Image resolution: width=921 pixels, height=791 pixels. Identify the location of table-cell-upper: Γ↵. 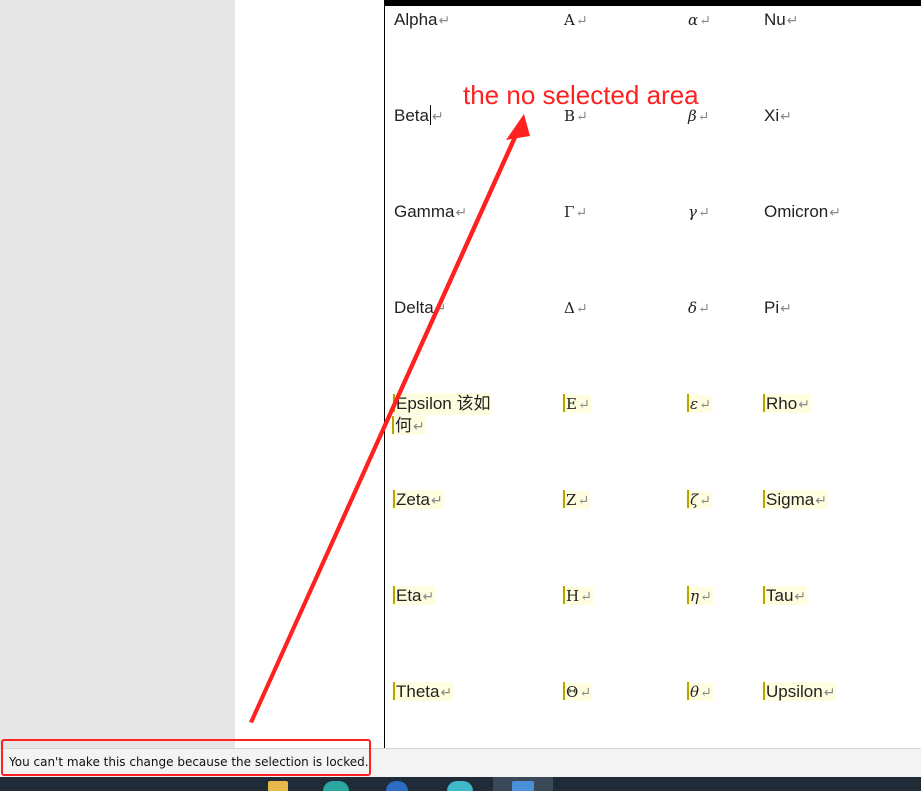
(575, 212).